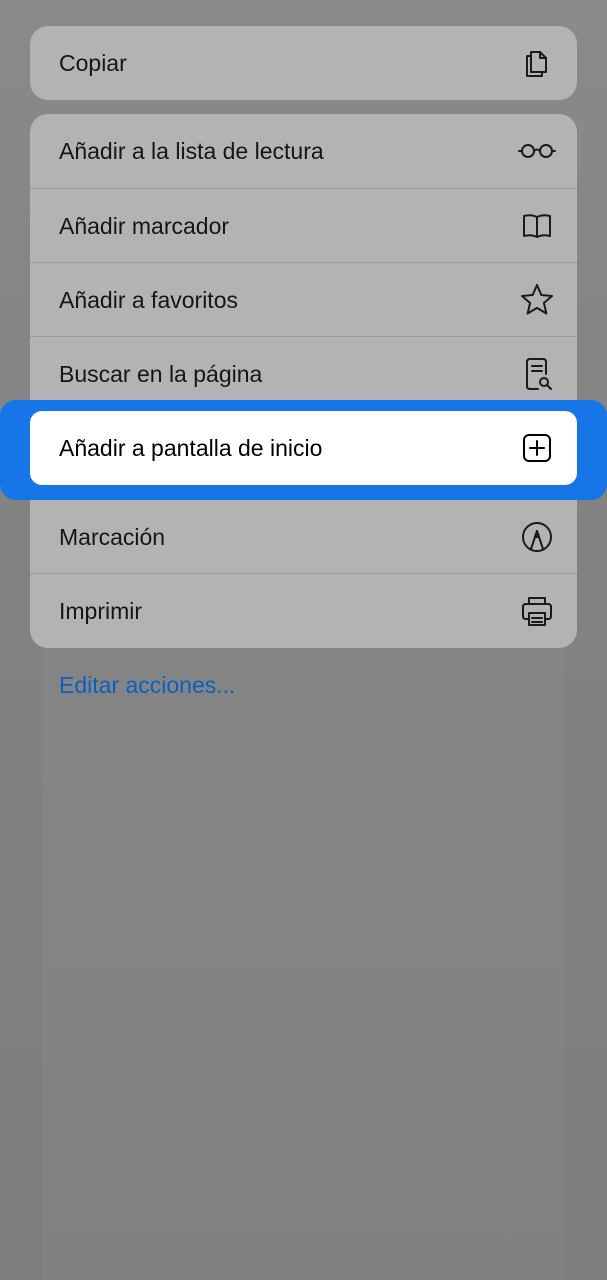 The width and height of the screenshot is (607, 1280). Describe the element at coordinates (191, 447) in the screenshot. I see `menu-item-label: Añadir a pantalla de inicio` at that location.